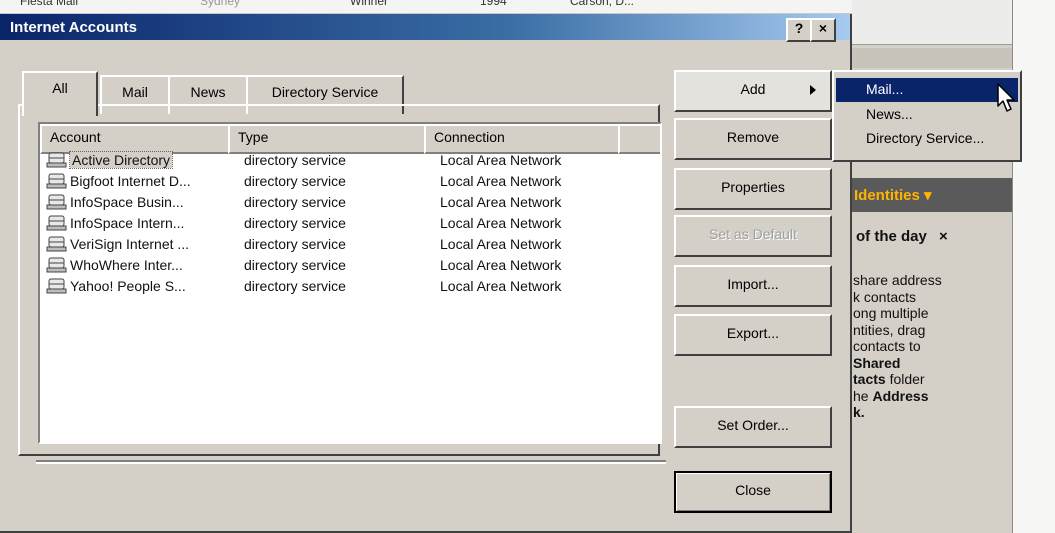 The height and width of the screenshot is (533, 1055). What do you see at coordinates (60, 93) in the screenshot?
I see `tab-all: All` at bounding box center [60, 93].